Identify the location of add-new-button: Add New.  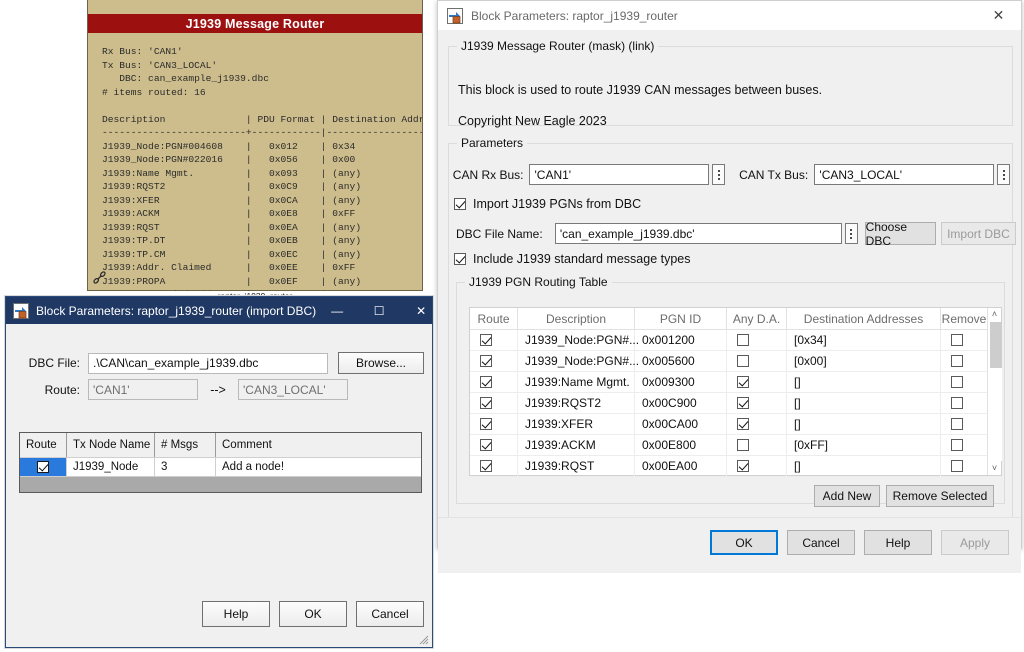
(847, 496).